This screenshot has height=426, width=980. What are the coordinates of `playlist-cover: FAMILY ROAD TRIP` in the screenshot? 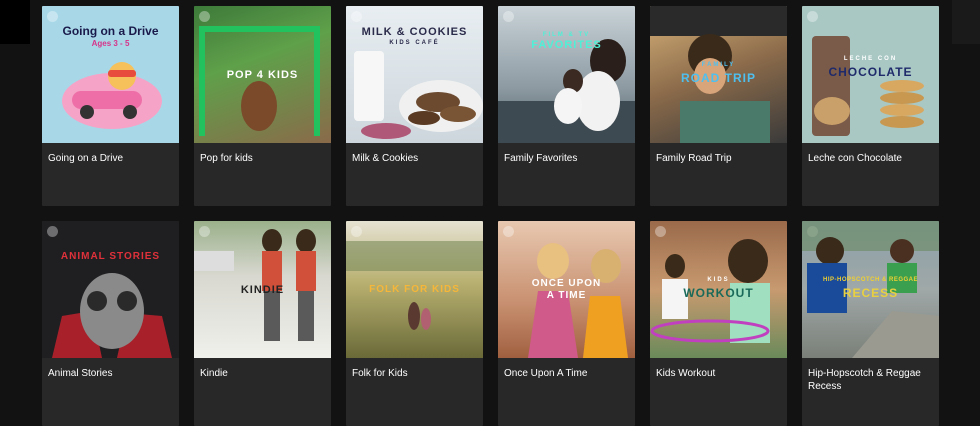 It's located at (718, 74).